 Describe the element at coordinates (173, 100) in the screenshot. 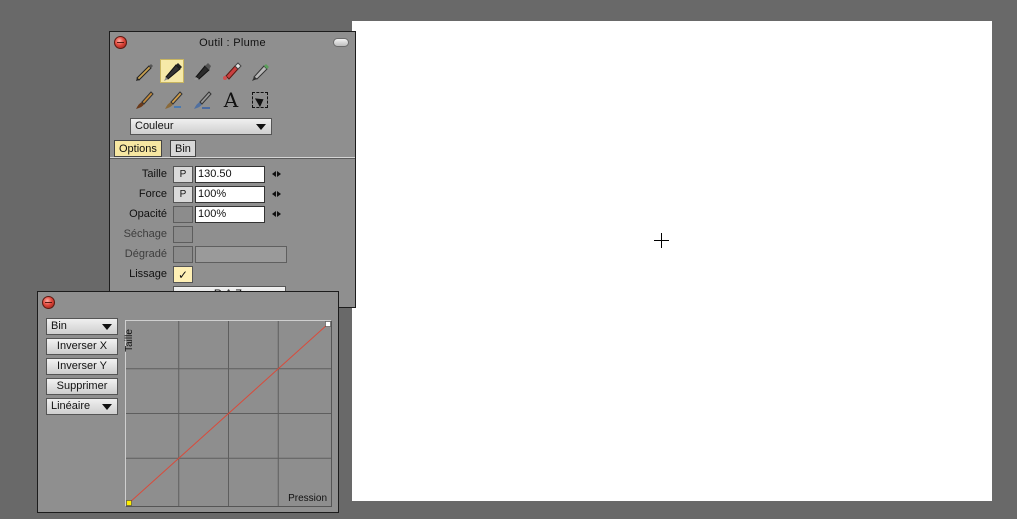

I see `wet-brush-icon` at that location.